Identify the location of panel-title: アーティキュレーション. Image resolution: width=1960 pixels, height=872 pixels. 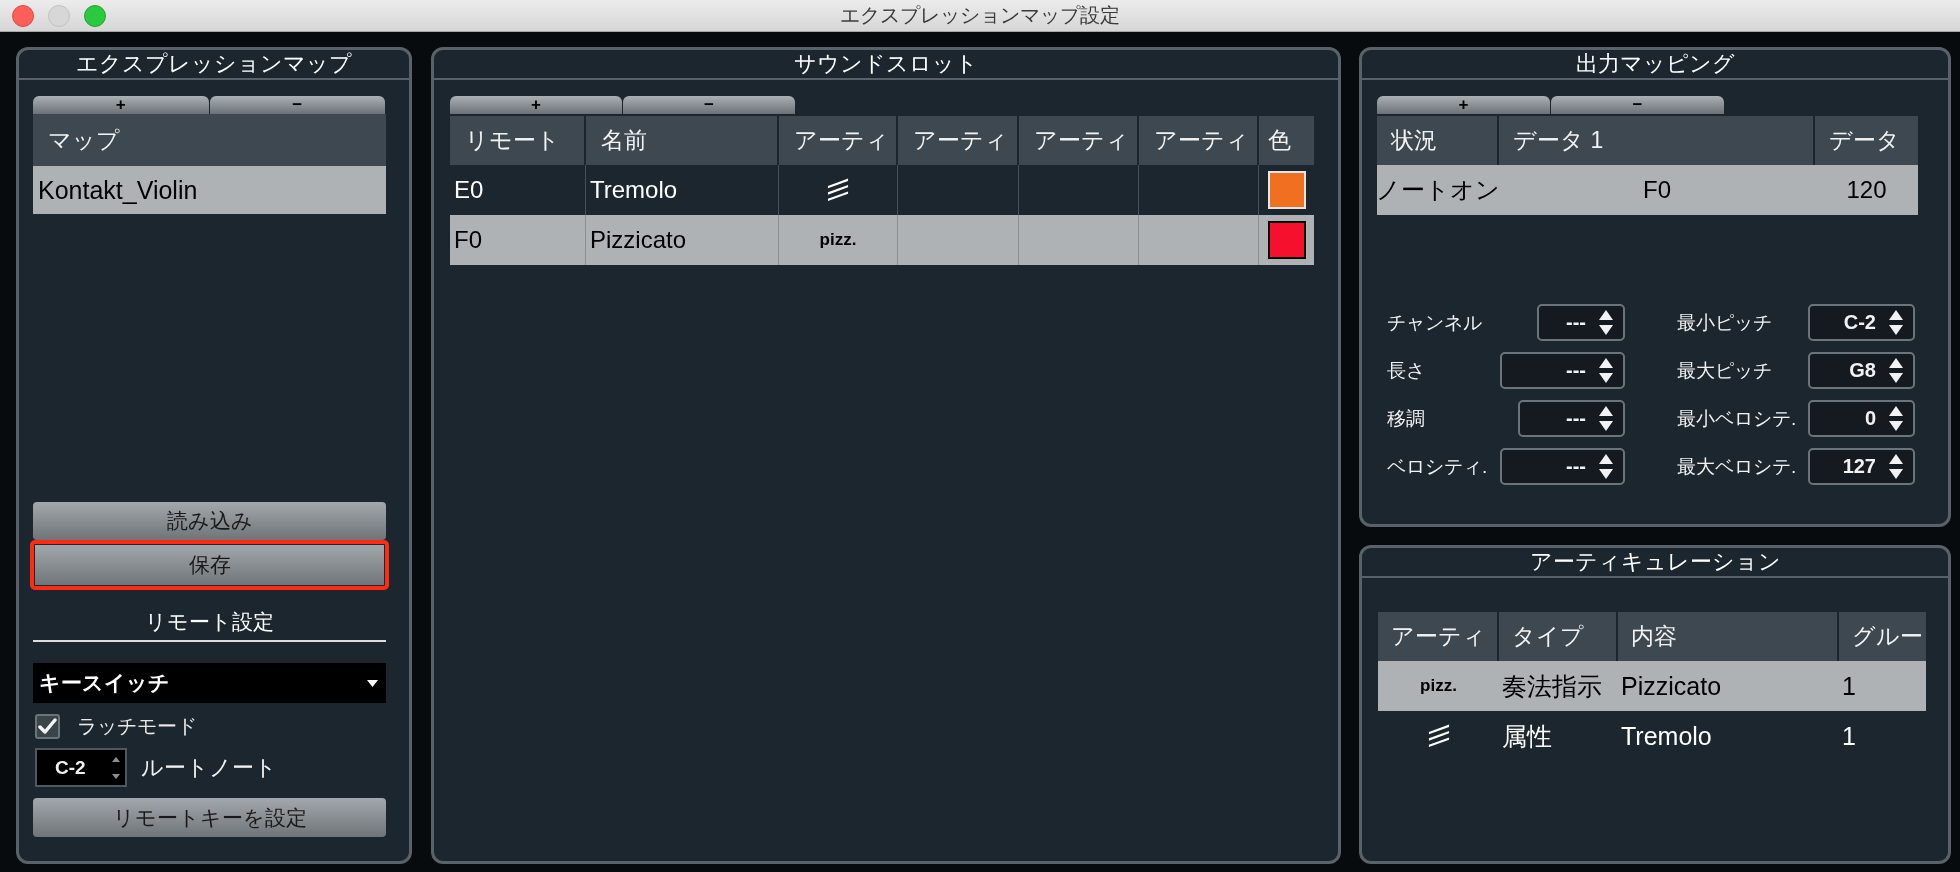
(1655, 561).